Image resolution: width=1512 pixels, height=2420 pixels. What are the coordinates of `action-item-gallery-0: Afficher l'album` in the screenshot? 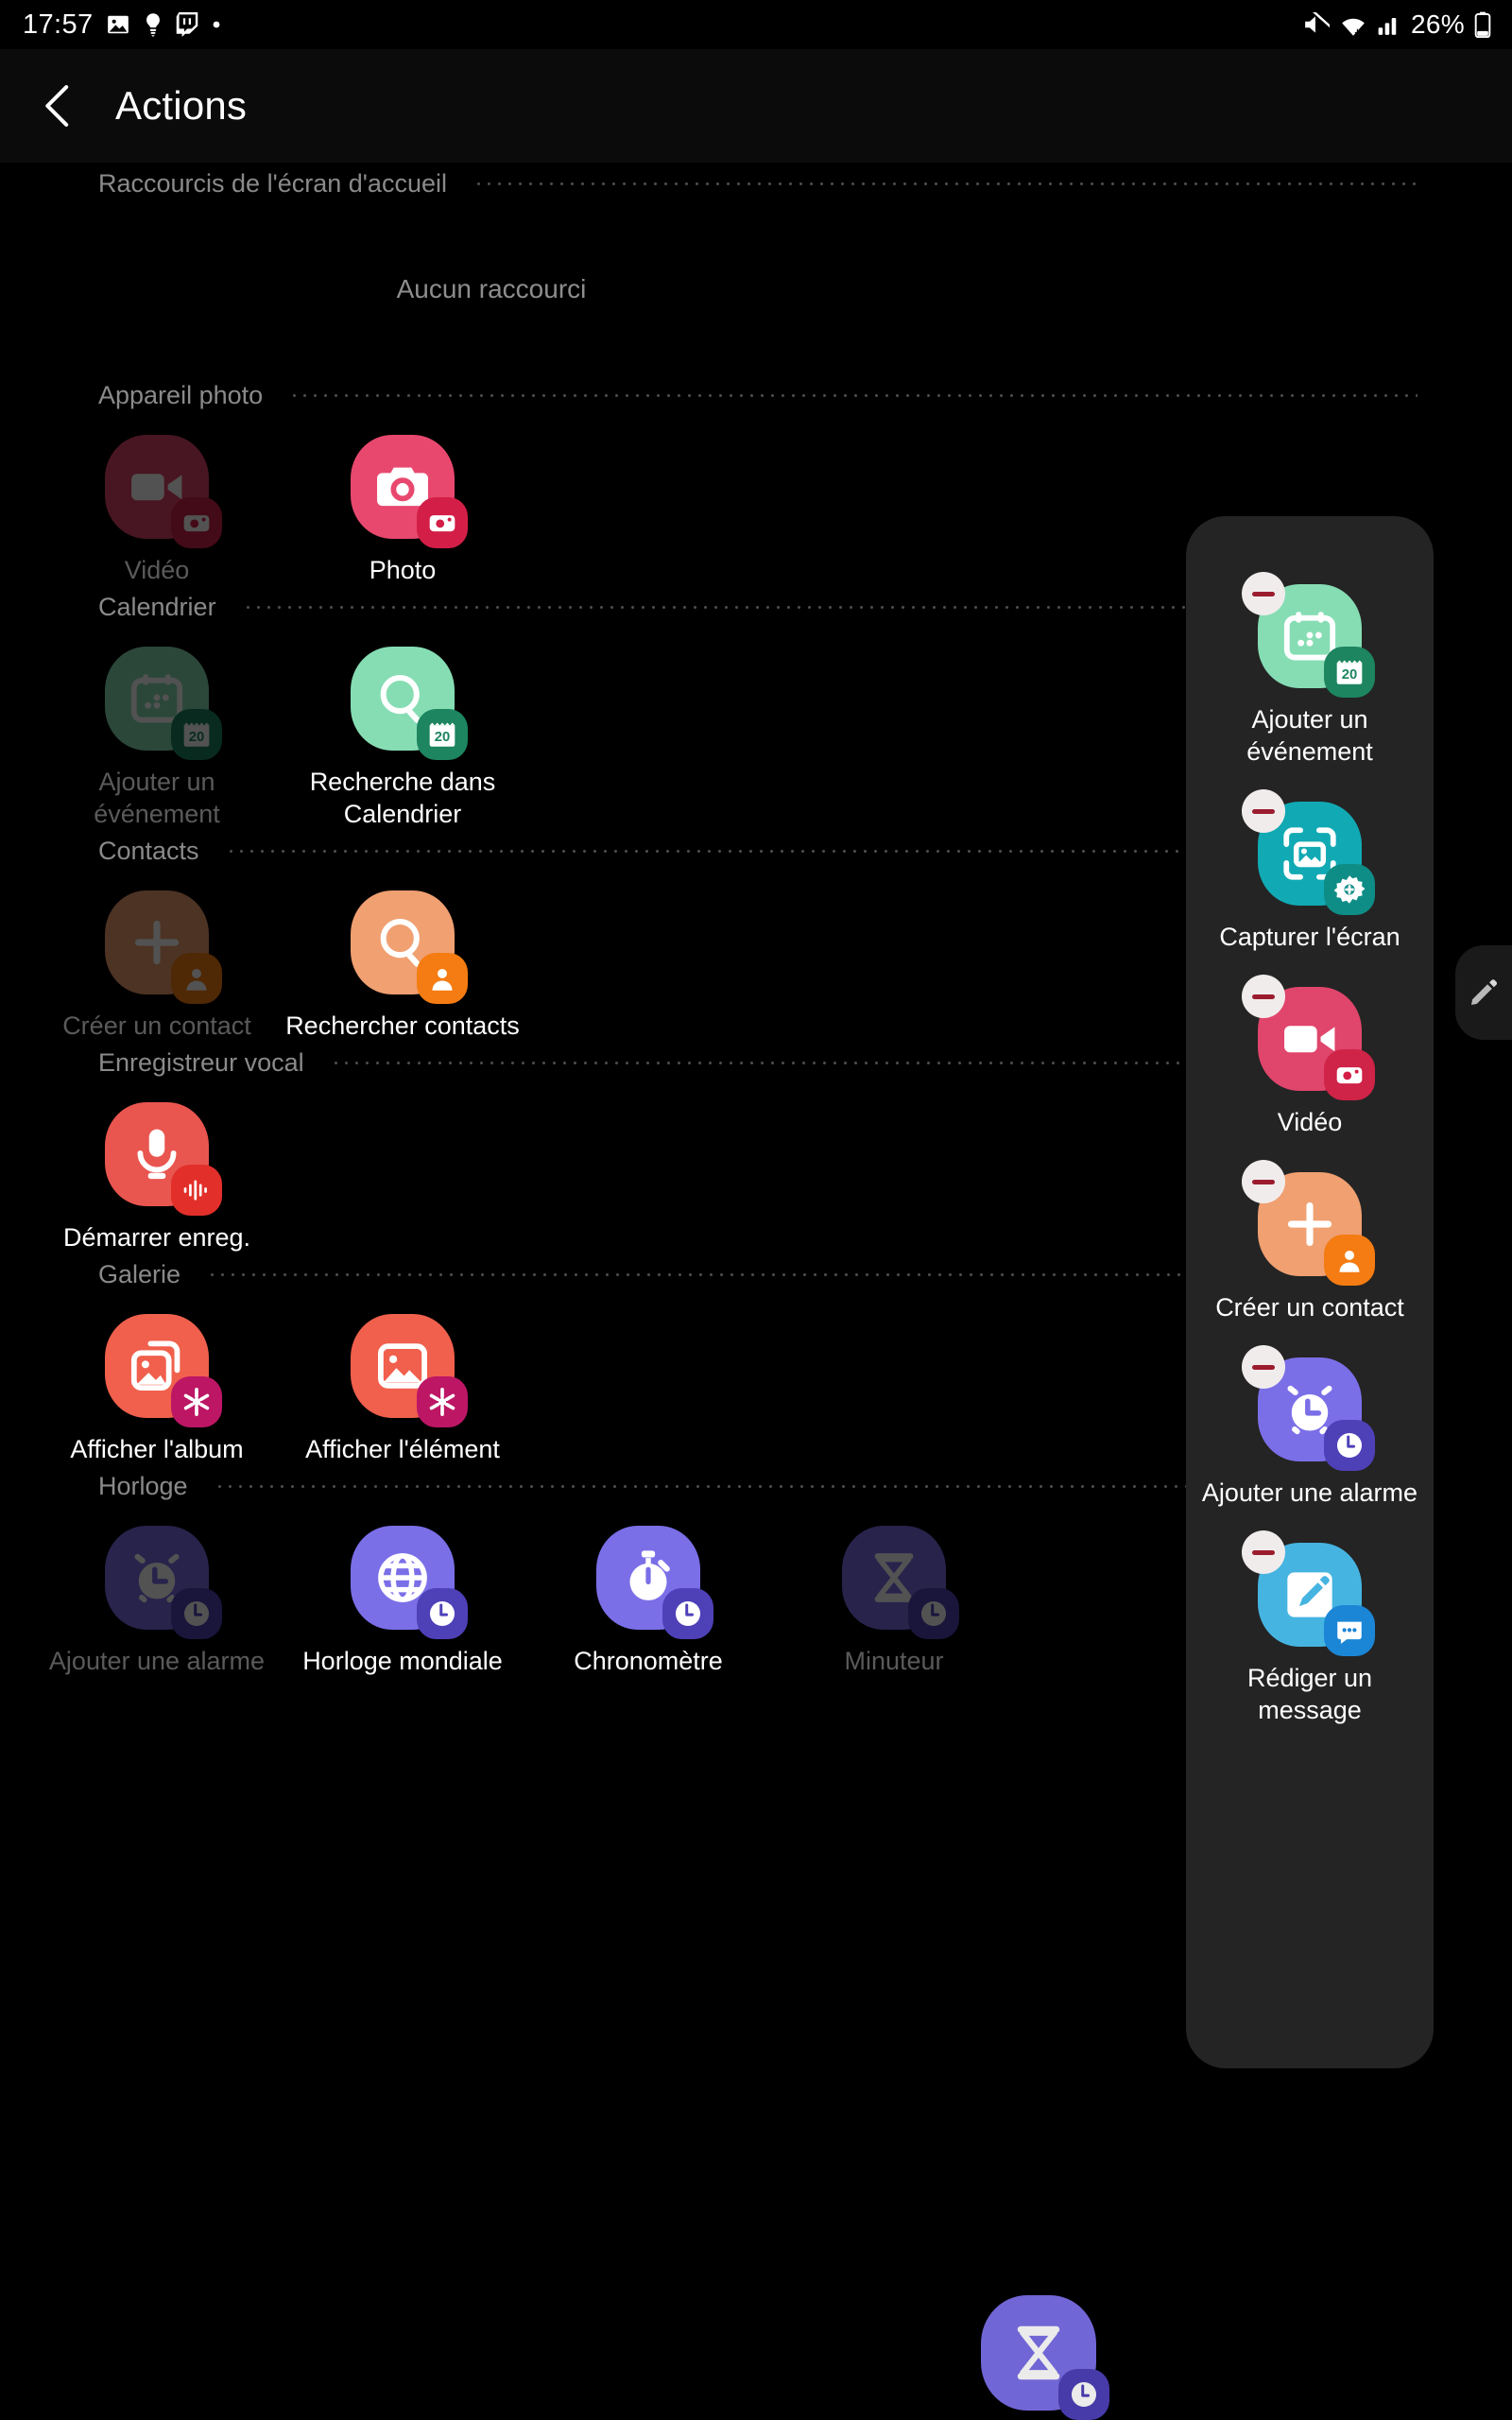 It's located at (157, 1380).